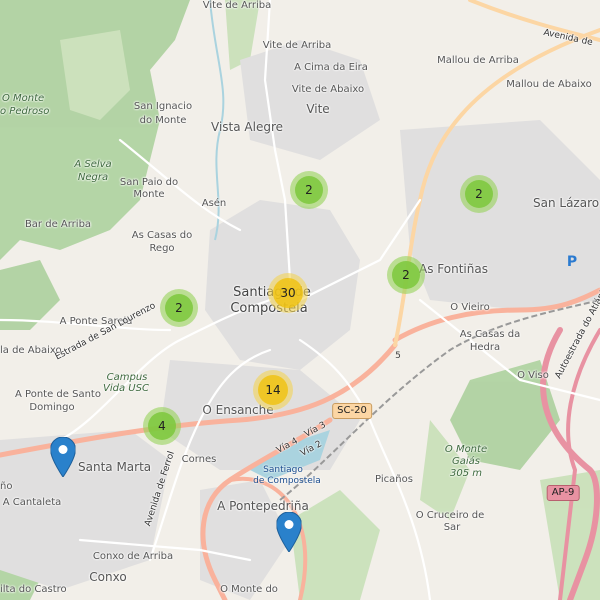 Image resolution: width=600 pixels, height=600 pixels. Describe the element at coordinates (566, 203) in the screenshot. I see `place-label: San Lázaro` at that location.